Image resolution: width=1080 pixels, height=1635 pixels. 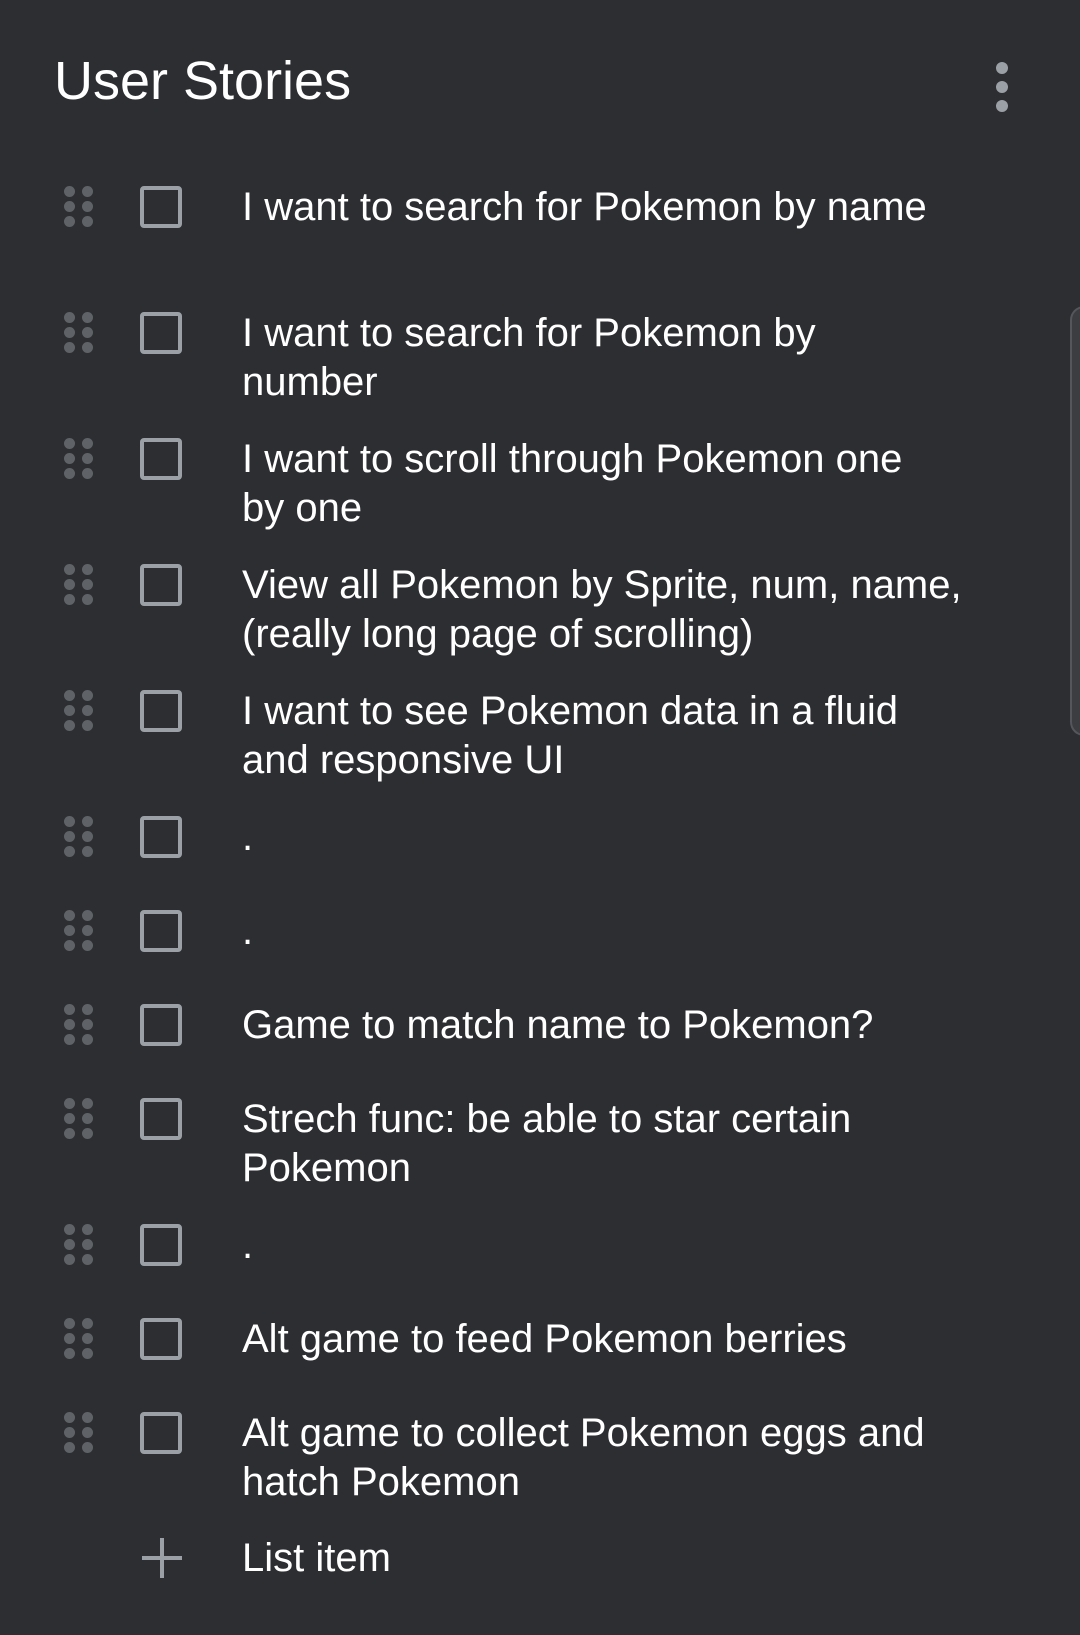 I want to click on item-text: I want to search for Pokemon by number, so click(x=592, y=358).